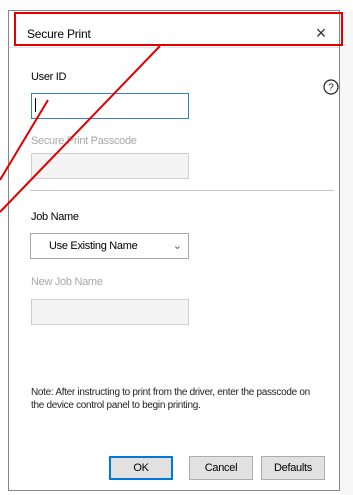 The height and width of the screenshot is (495, 353). I want to click on job-name-label: Job Name, so click(55, 217).